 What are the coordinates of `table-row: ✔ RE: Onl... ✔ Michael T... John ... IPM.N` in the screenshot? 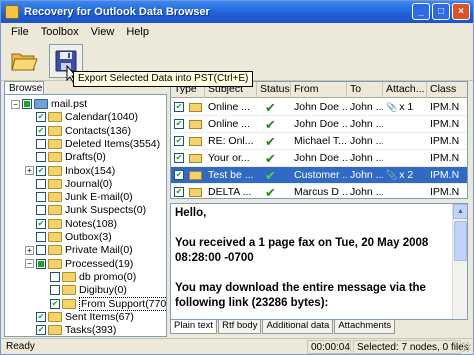 It's located at (319, 141).